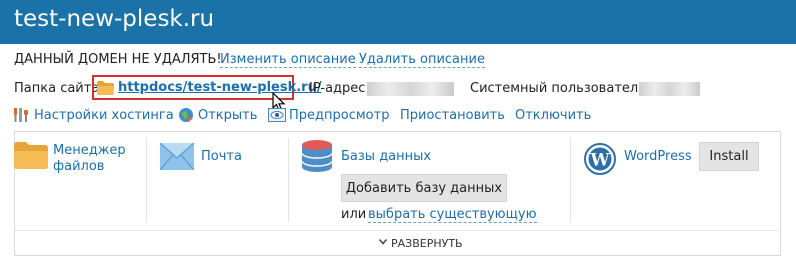 The image size is (796, 266). I want to click on databases-link: Базы данных, so click(386, 156).